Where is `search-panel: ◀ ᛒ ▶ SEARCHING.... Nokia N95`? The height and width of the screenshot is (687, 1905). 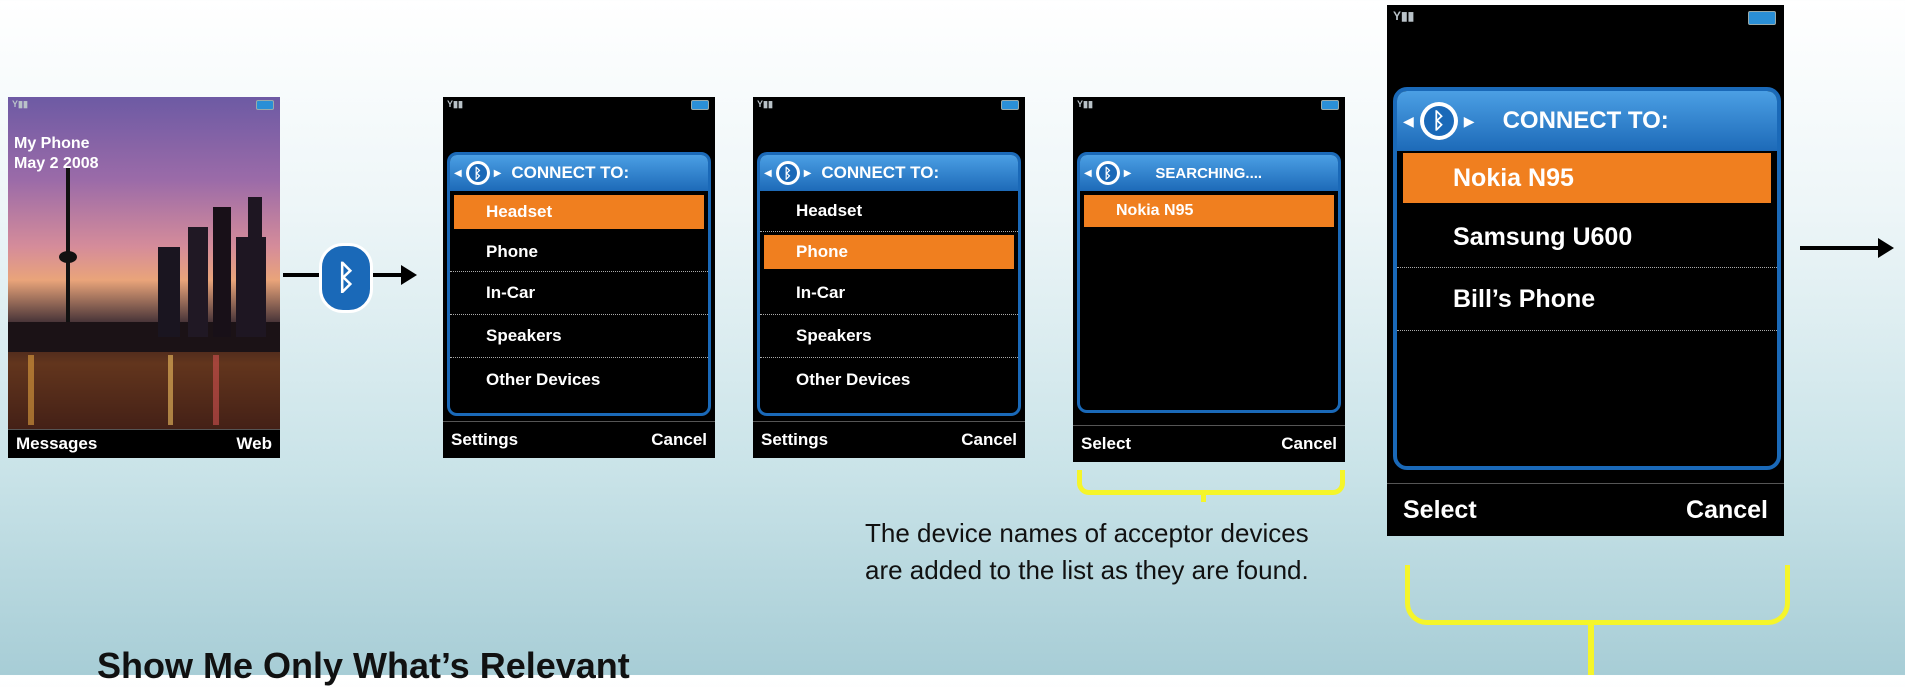
search-panel: ◀ ᛒ ▶ SEARCHING.... Nokia N95 is located at coordinates (1209, 282).